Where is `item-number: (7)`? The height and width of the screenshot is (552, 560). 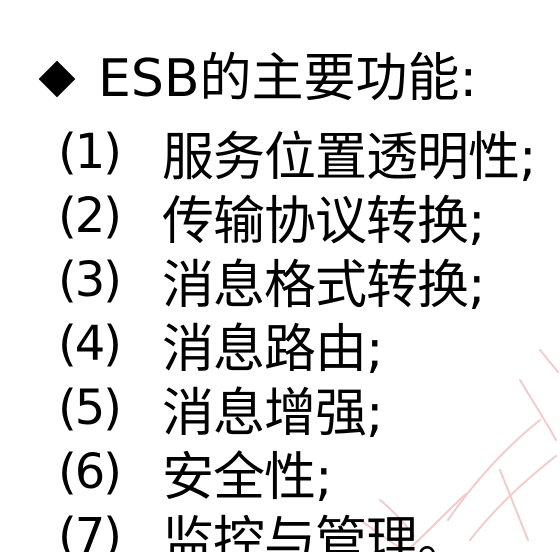 item-number: (7) is located at coordinates (90, 530).